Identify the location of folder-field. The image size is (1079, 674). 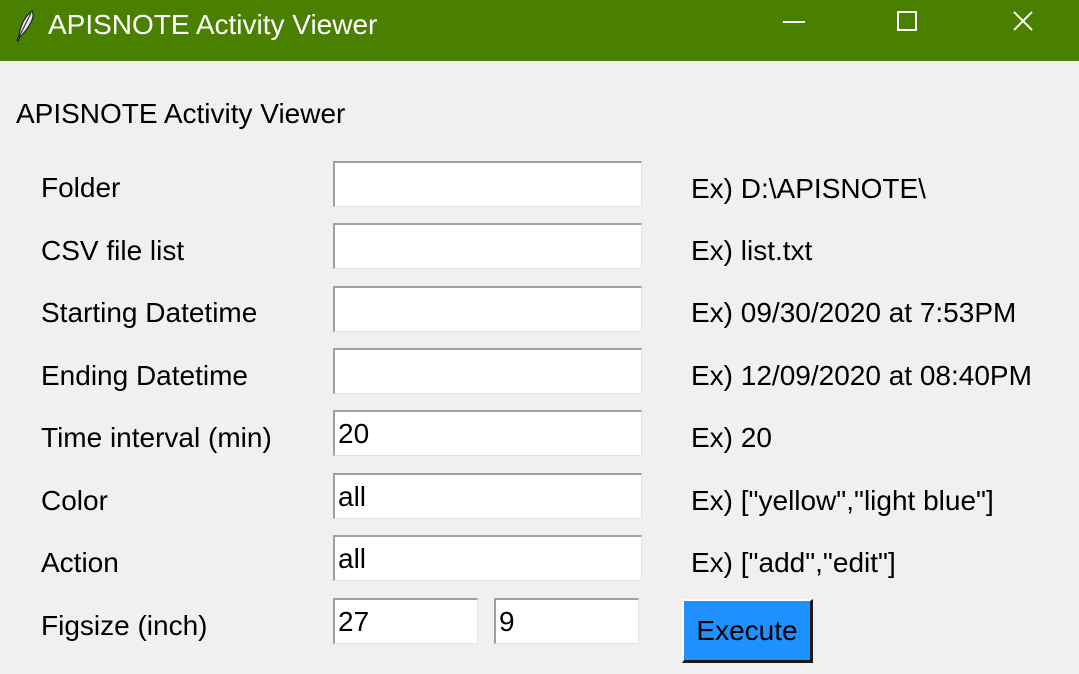
(487, 184).